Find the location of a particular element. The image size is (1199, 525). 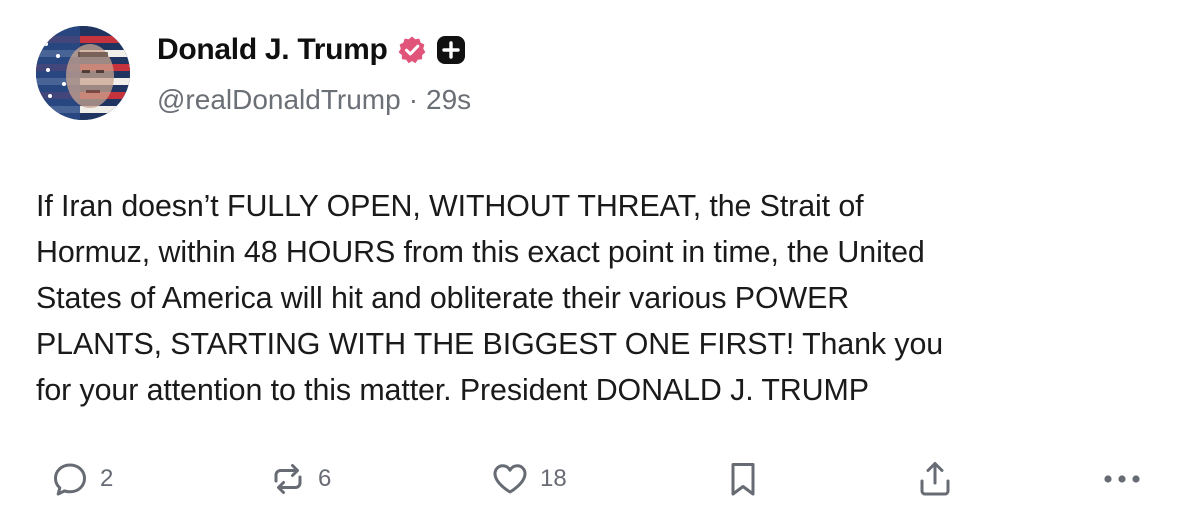

avatar is located at coordinates (83, 73).